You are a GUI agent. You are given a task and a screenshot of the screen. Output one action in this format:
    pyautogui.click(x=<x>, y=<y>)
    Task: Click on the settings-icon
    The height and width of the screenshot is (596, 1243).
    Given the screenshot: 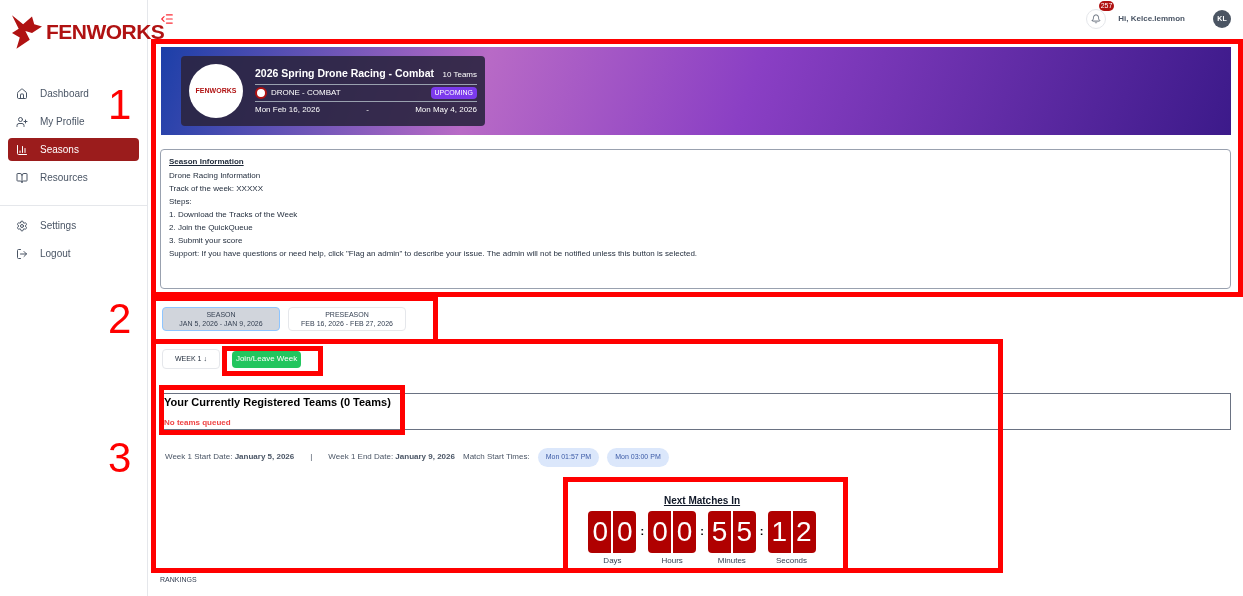 What is the action you would take?
    pyautogui.click(x=22, y=225)
    